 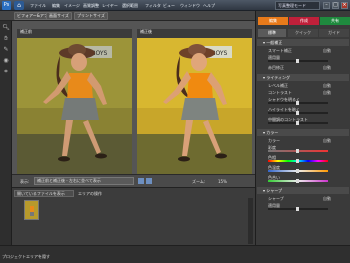 I want to click on menu-filter: フィルタ, so click(x=153, y=6).